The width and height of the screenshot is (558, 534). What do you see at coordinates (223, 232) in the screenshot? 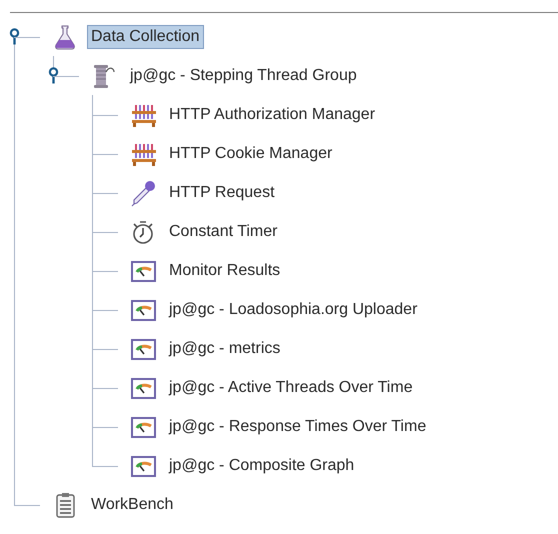
I see `tree-item: Constant Timer` at bounding box center [223, 232].